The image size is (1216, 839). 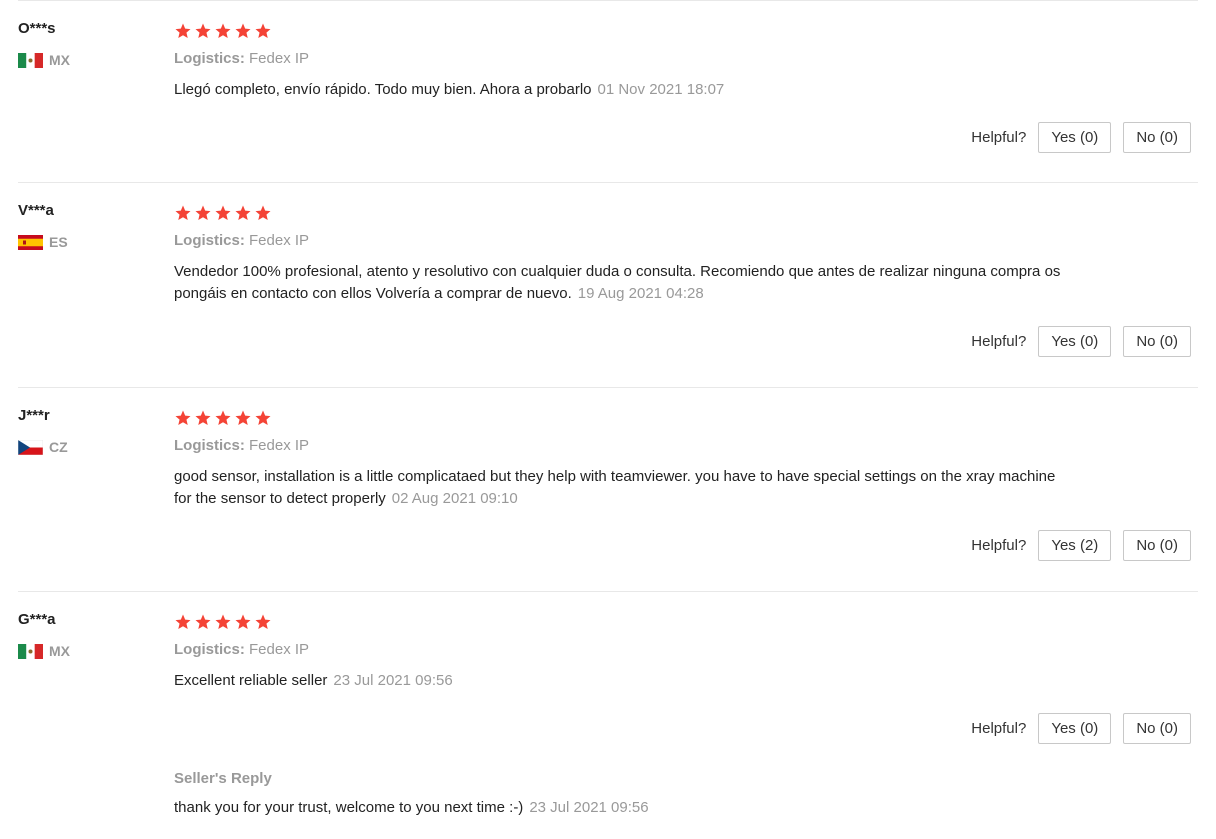 I want to click on reviewer-name: J***r, so click(x=34, y=415).